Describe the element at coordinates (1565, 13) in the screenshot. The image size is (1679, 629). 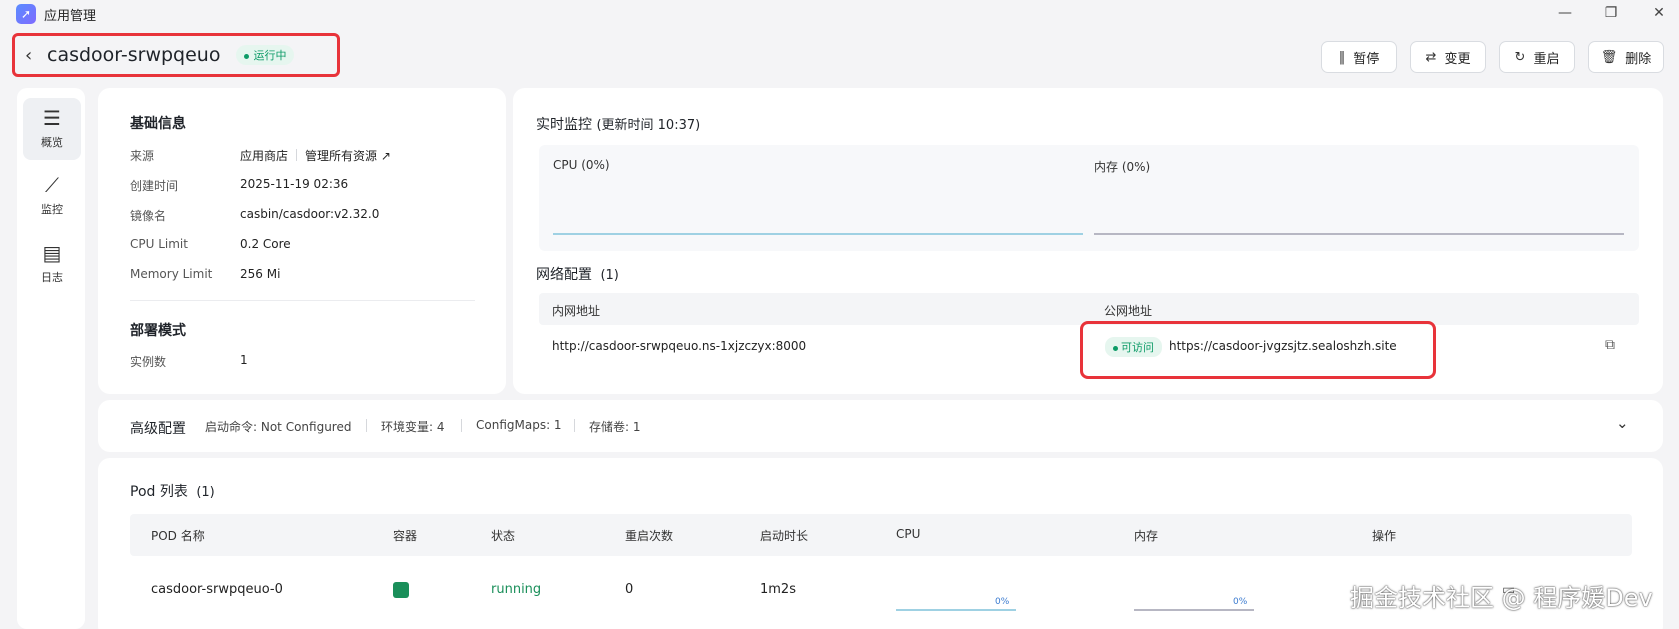
I see `minimize-icon: —` at that location.